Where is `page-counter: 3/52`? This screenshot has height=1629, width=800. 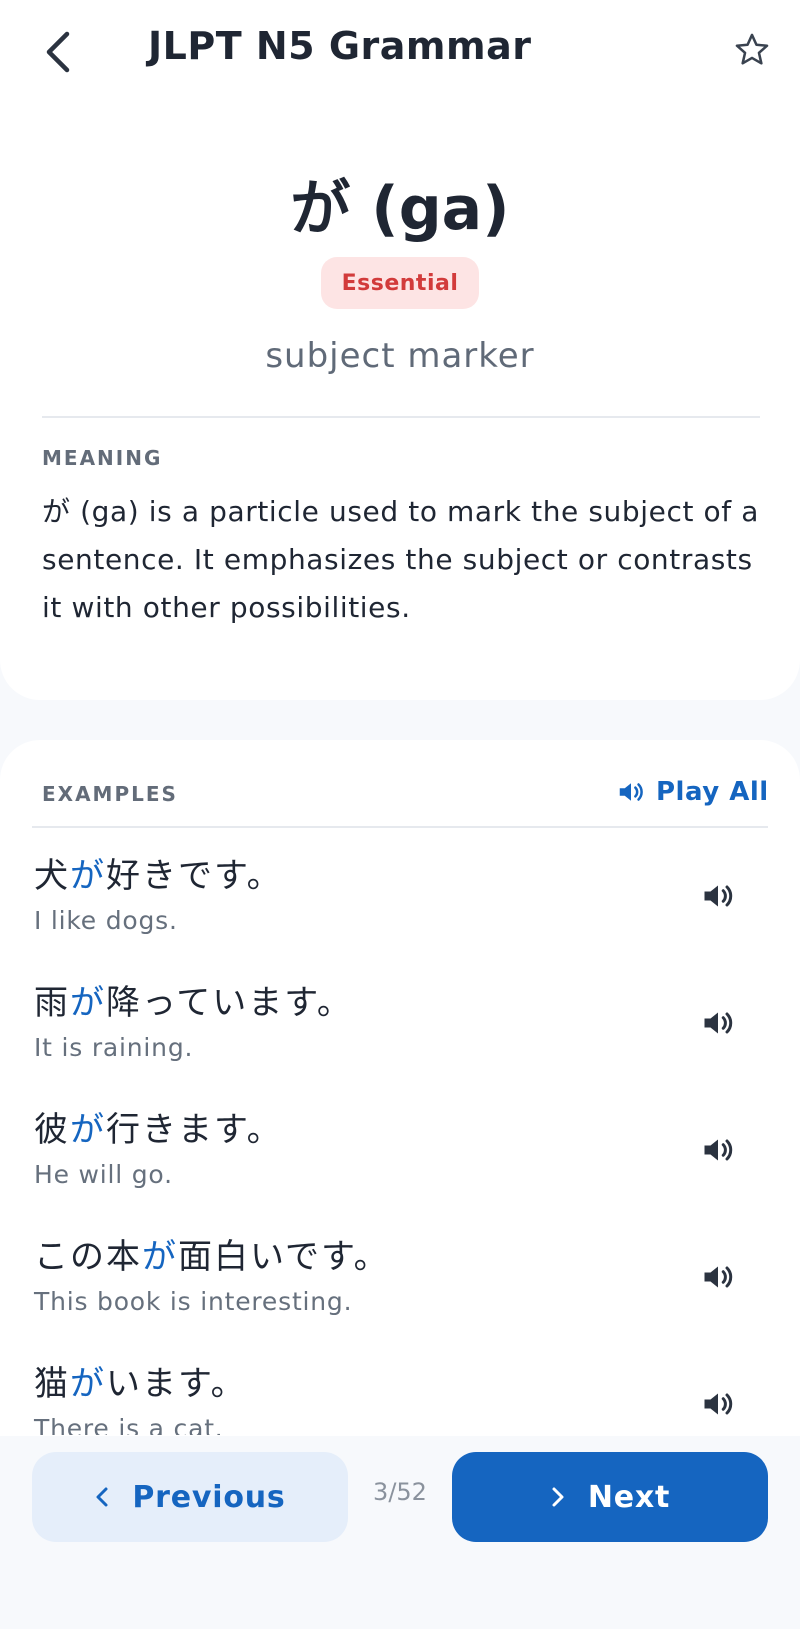 page-counter: 3/52 is located at coordinates (400, 1492).